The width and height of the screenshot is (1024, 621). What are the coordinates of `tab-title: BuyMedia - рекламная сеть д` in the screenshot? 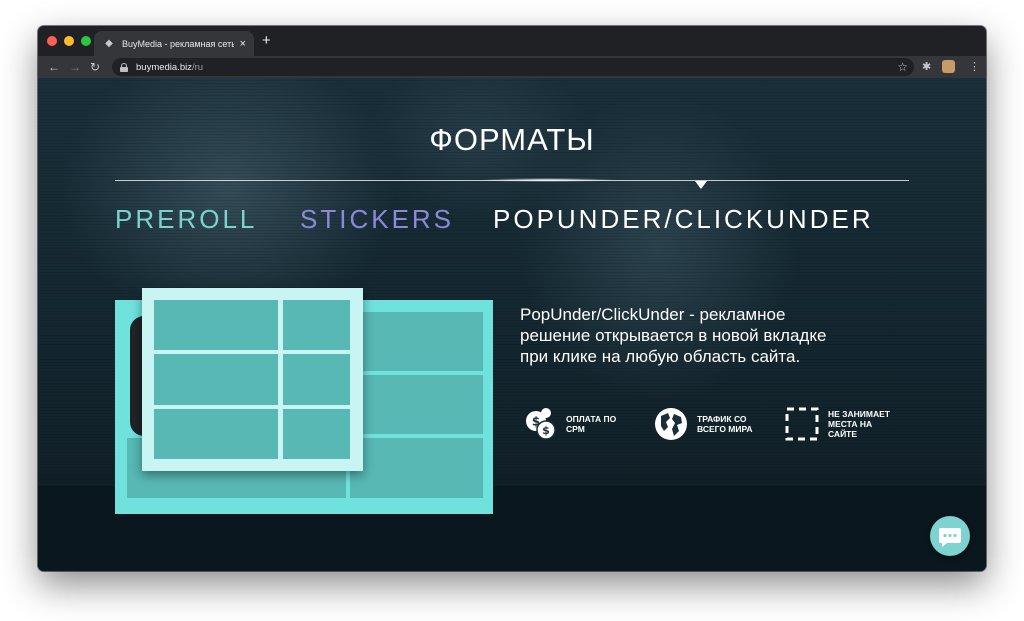 It's located at (178, 43).